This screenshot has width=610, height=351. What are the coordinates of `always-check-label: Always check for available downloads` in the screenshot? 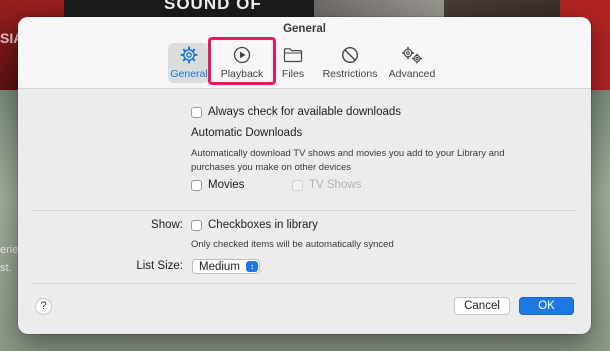 It's located at (305, 112).